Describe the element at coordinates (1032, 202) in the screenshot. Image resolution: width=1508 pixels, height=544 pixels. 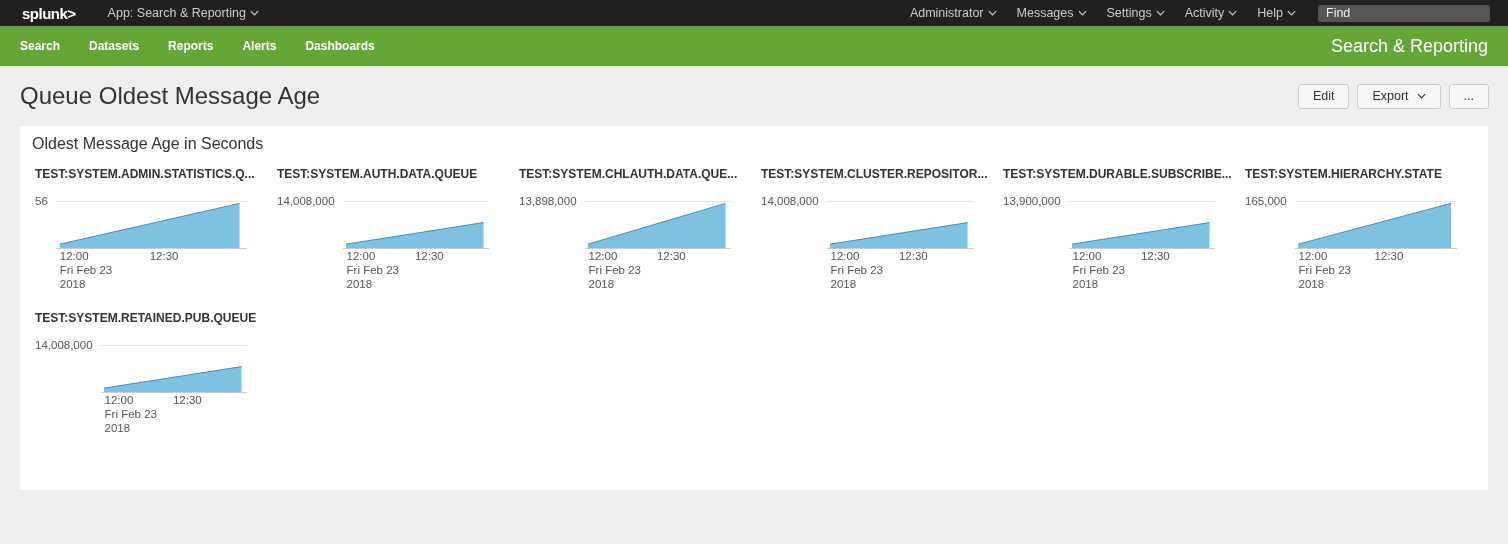
I see `y-axis-label: 13,900,000` at that location.